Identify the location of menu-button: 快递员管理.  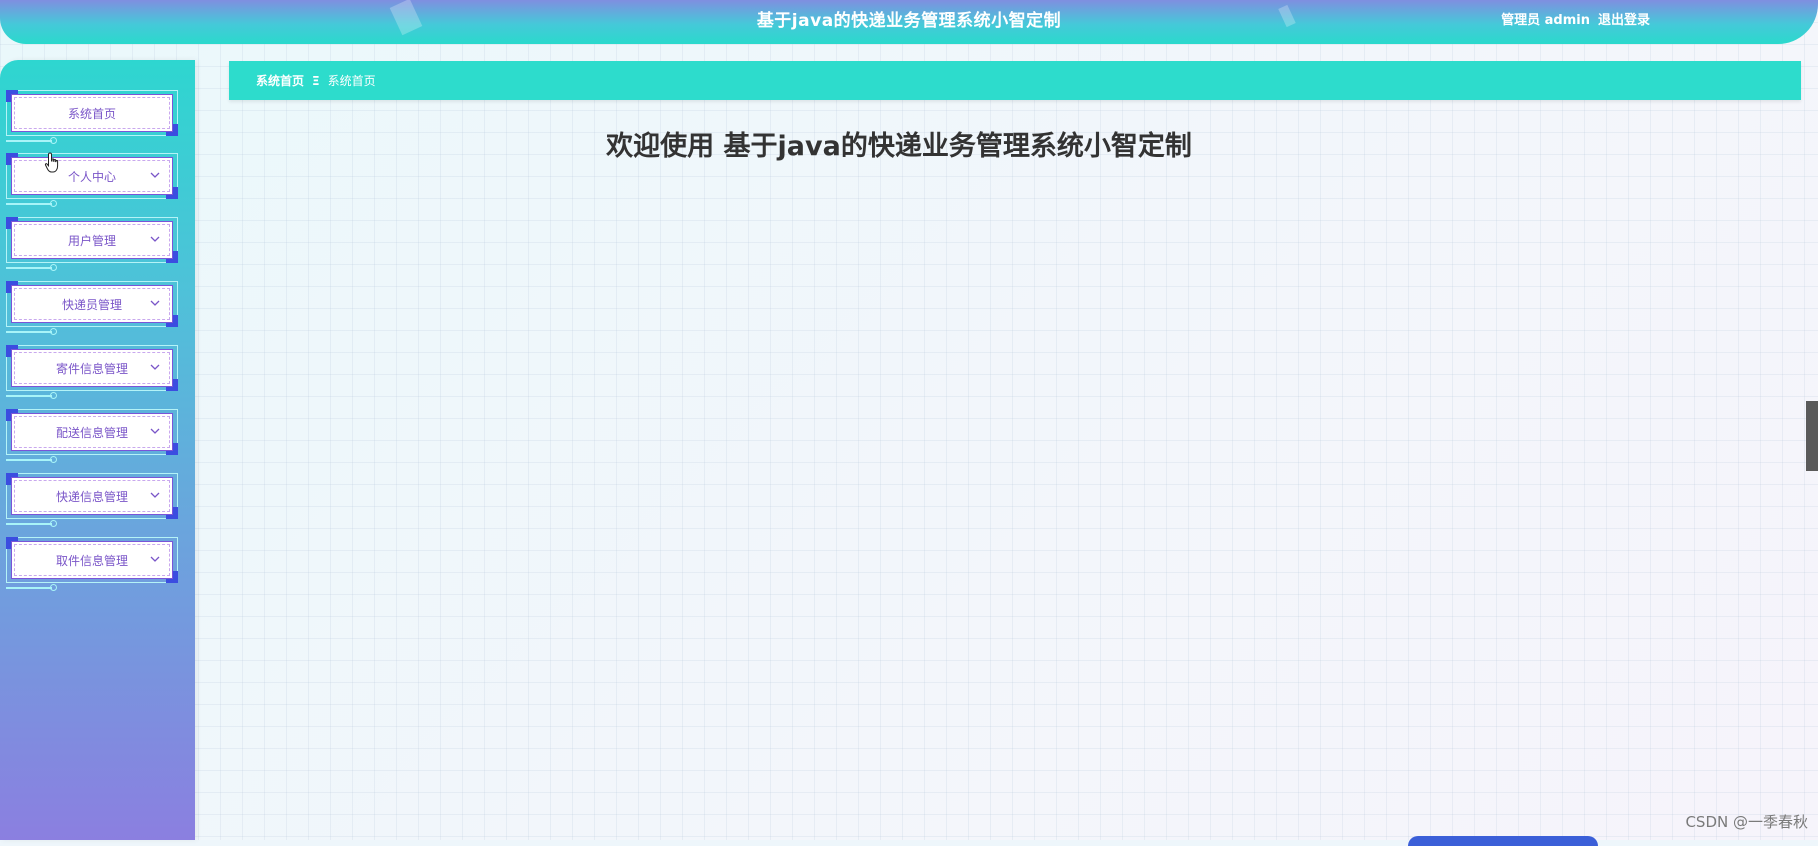
(92, 304).